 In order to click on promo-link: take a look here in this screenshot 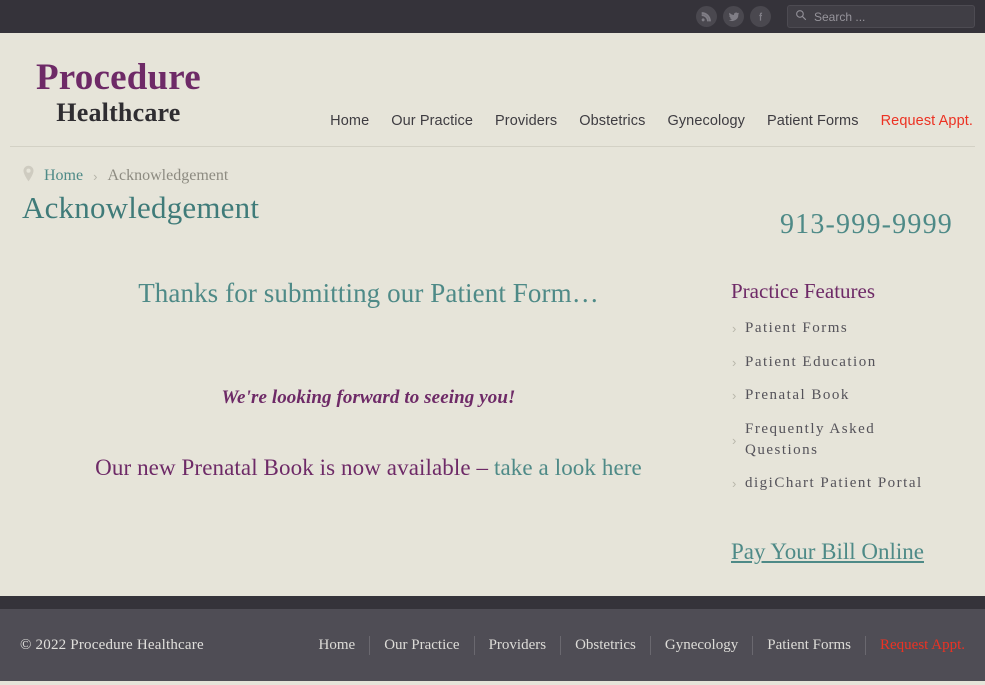, I will do `click(568, 467)`.